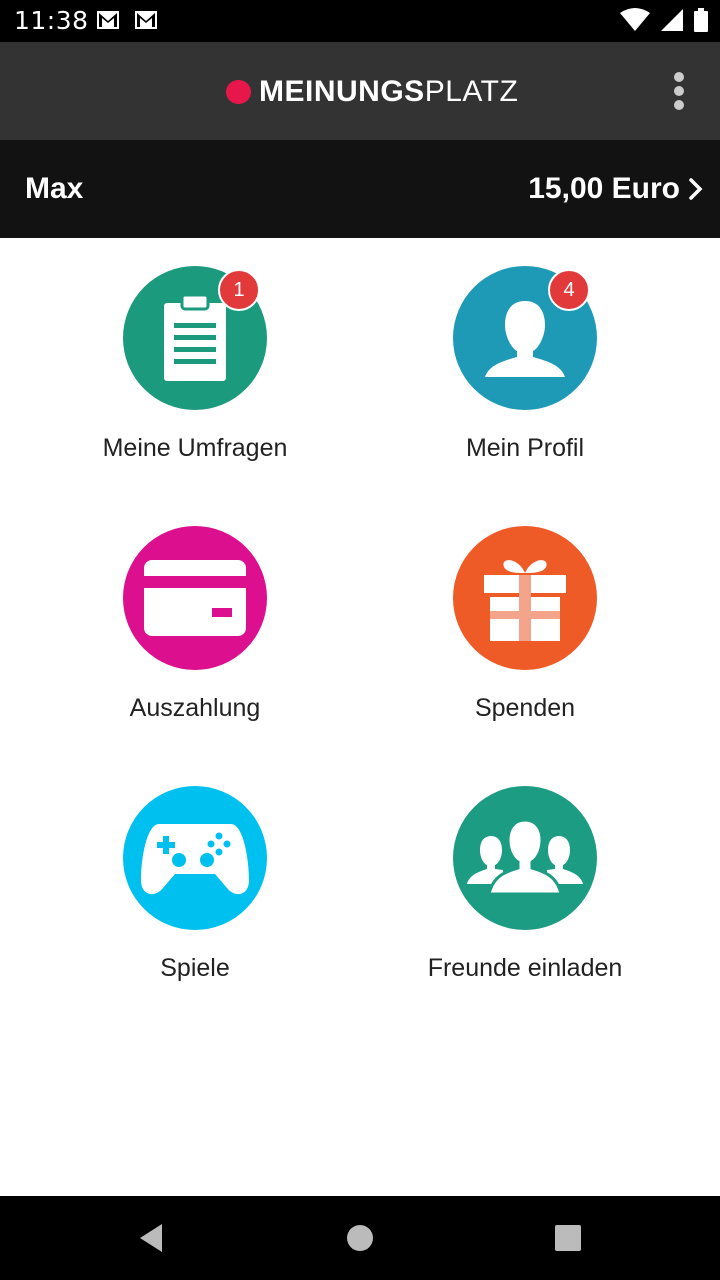  What do you see at coordinates (525, 708) in the screenshot?
I see `tile-label: Spenden` at bounding box center [525, 708].